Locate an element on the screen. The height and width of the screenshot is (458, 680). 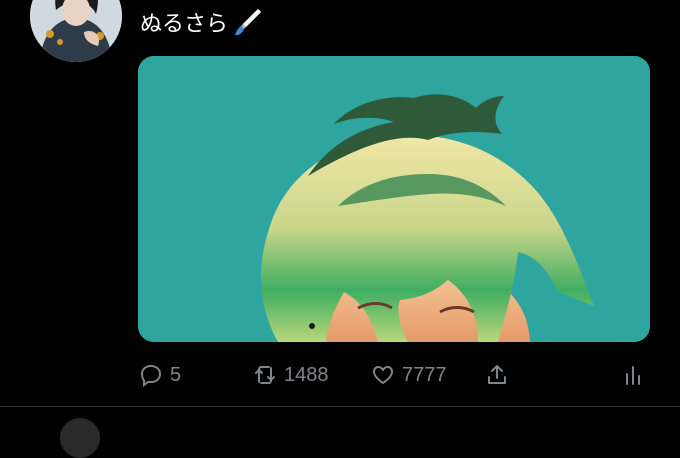
analytics-button is located at coordinates (633, 375).